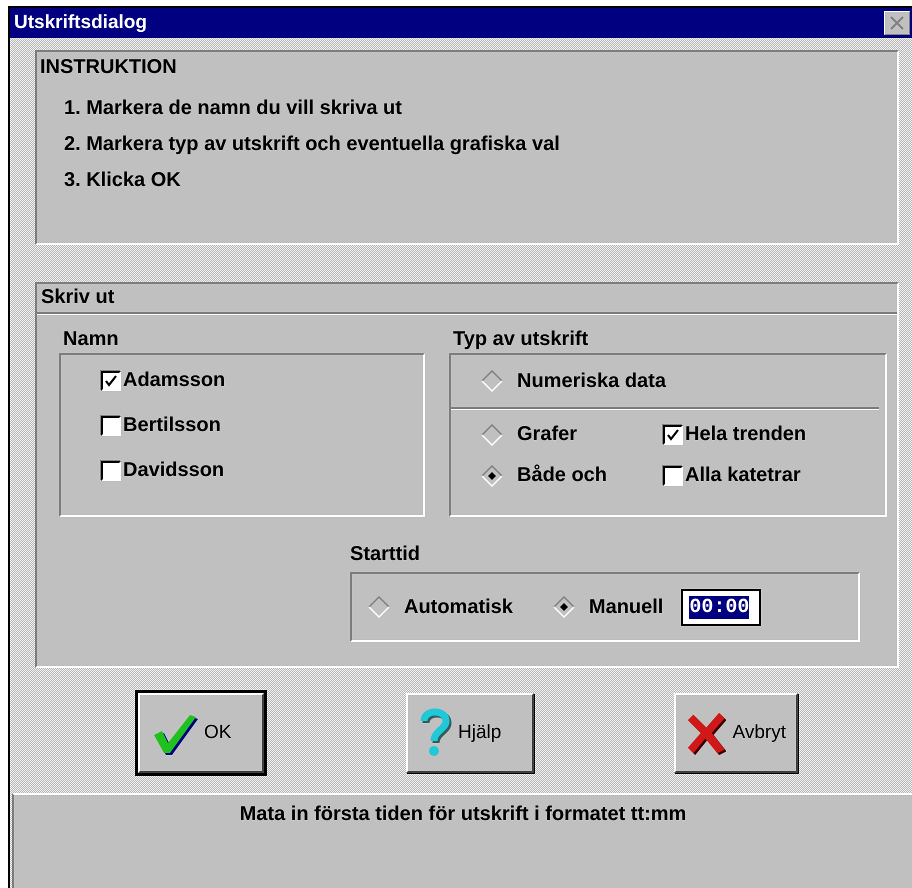 The width and height of the screenshot is (912, 888). I want to click on radio-label: Automatisk, so click(458, 607).